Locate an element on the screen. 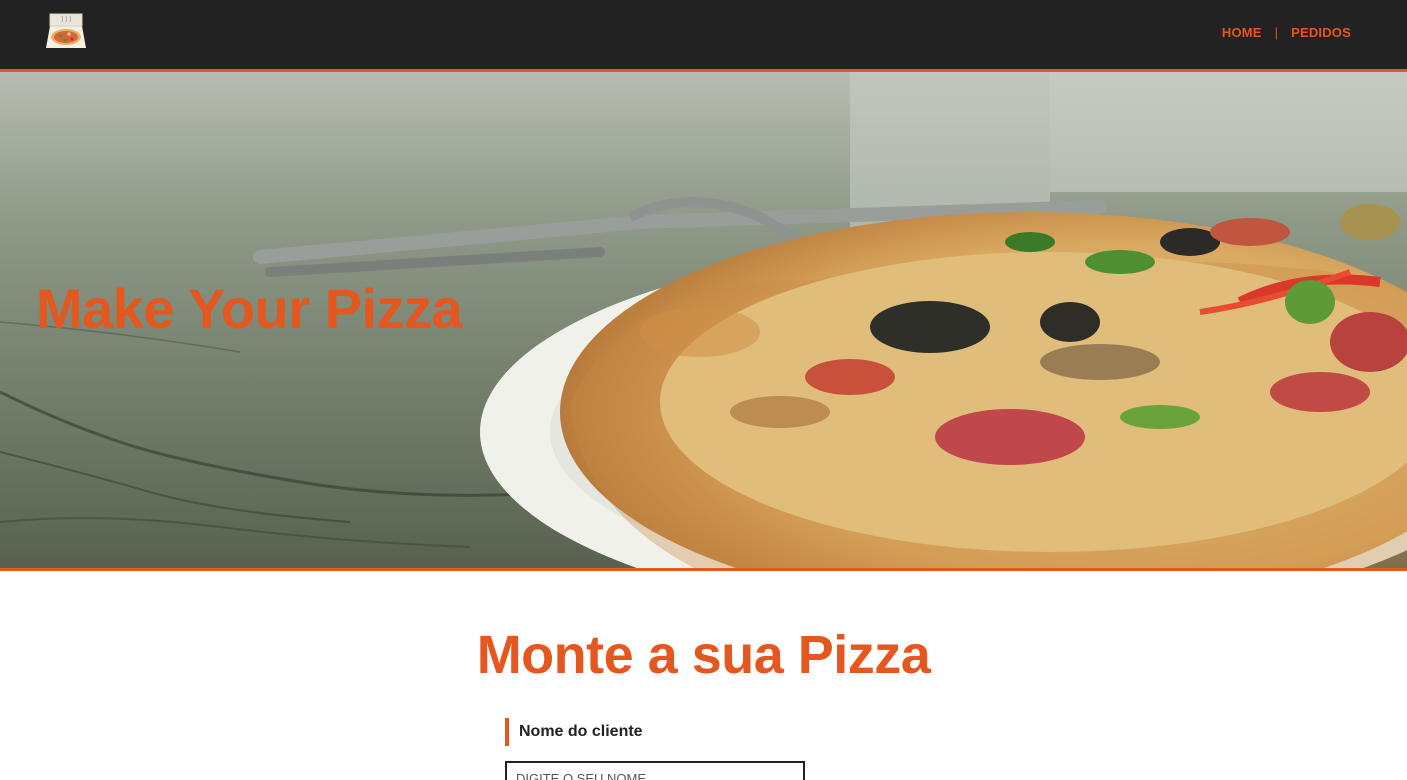 This screenshot has width=1407, height=780. customer-name-input is located at coordinates (655, 770).